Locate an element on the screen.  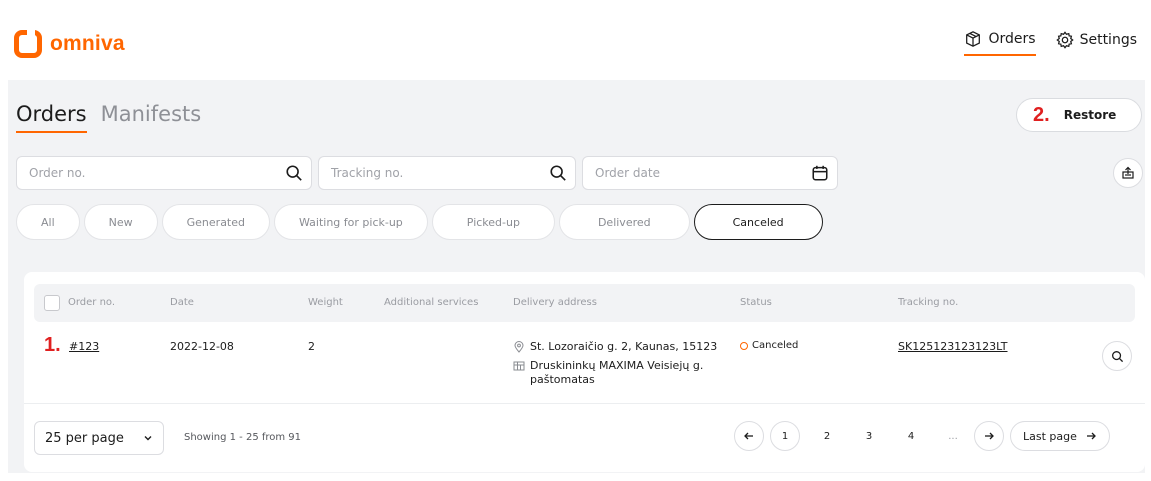
tracking-no-placeholder: Tracking no. is located at coordinates (367, 173).